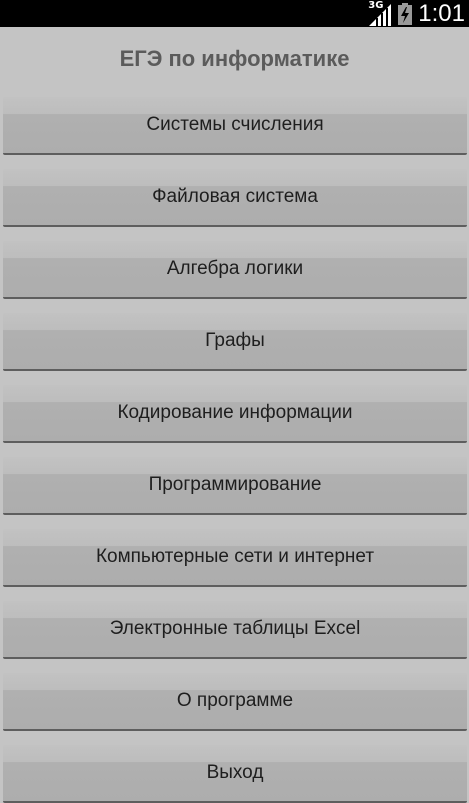  What do you see at coordinates (235, 414) in the screenshot?
I see `menu-button-information-coding: Кодирование информации` at bounding box center [235, 414].